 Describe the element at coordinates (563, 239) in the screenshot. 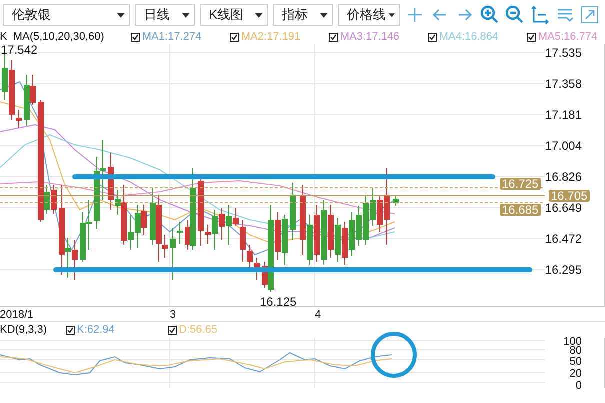

I see `axis-label: 16.472` at that location.